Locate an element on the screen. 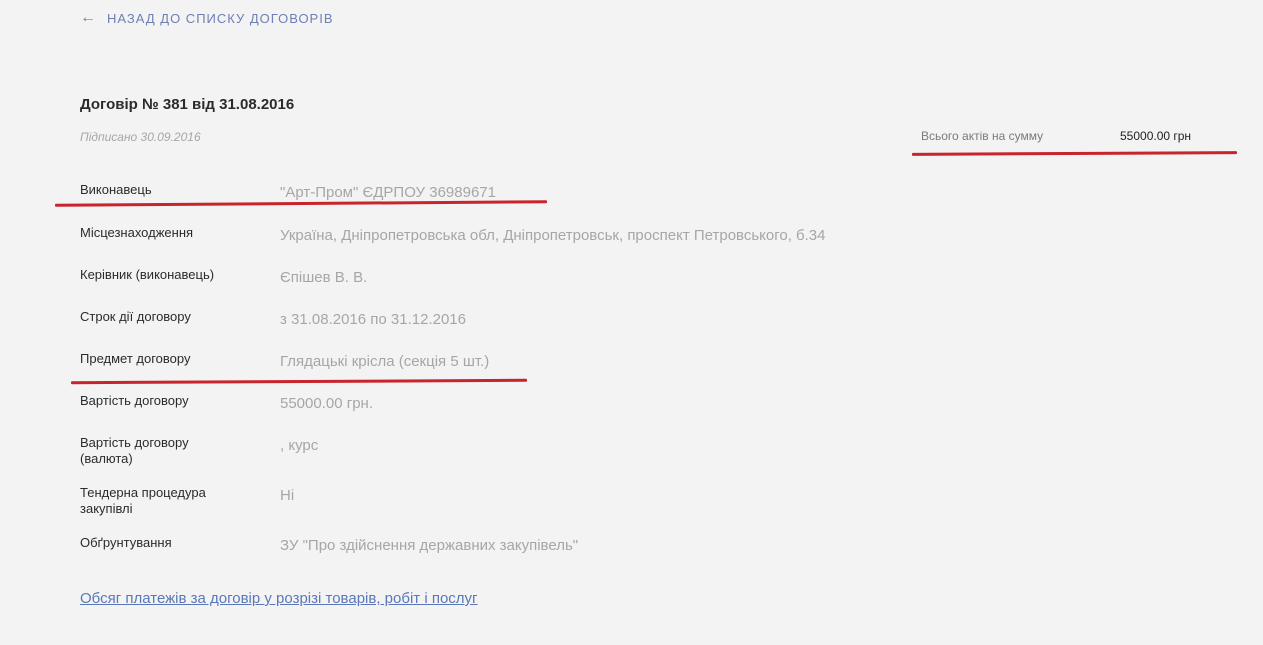  detail-label-cost: Вартість договору is located at coordinates (134, 400).